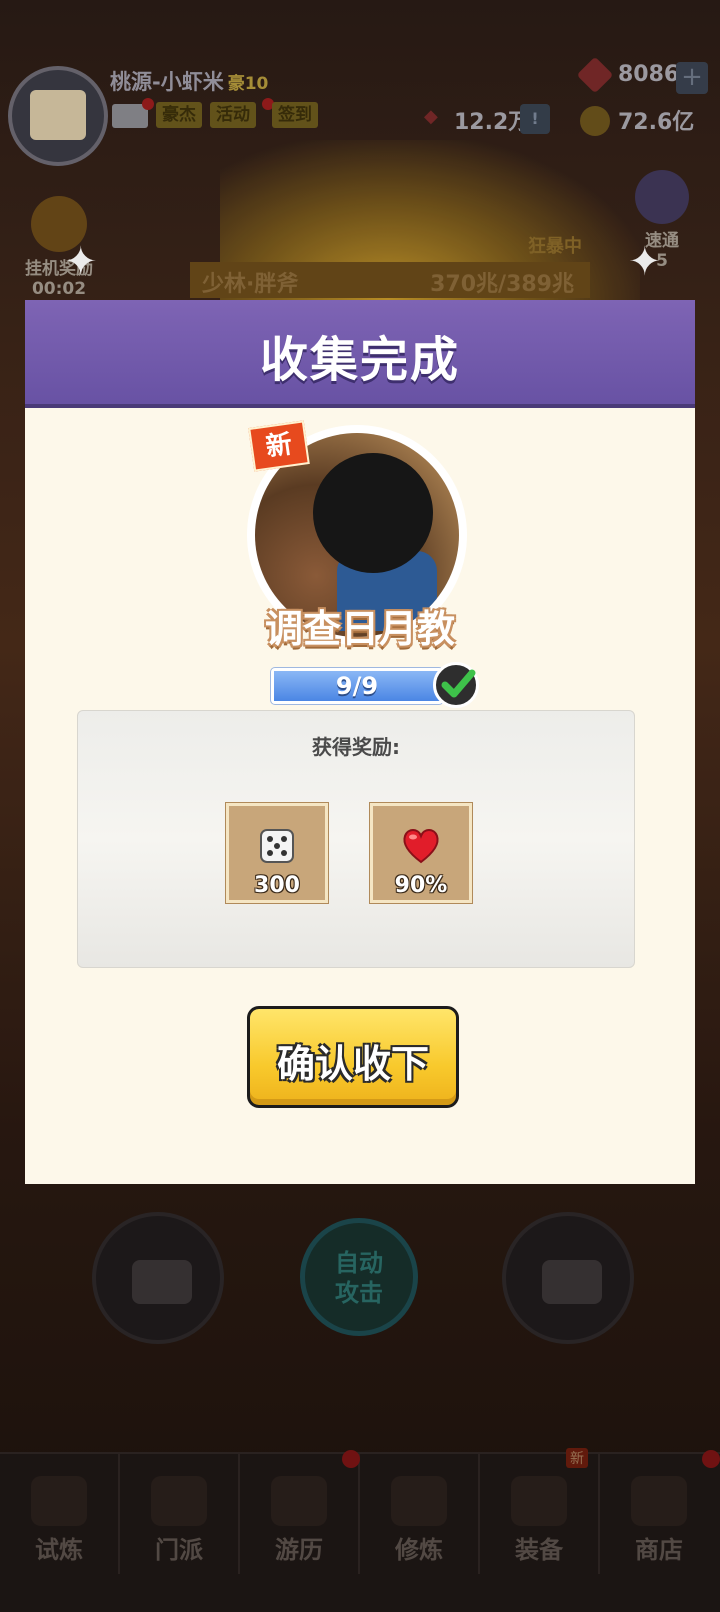  I want to click on reward-item: 90%, so click(421, 853).